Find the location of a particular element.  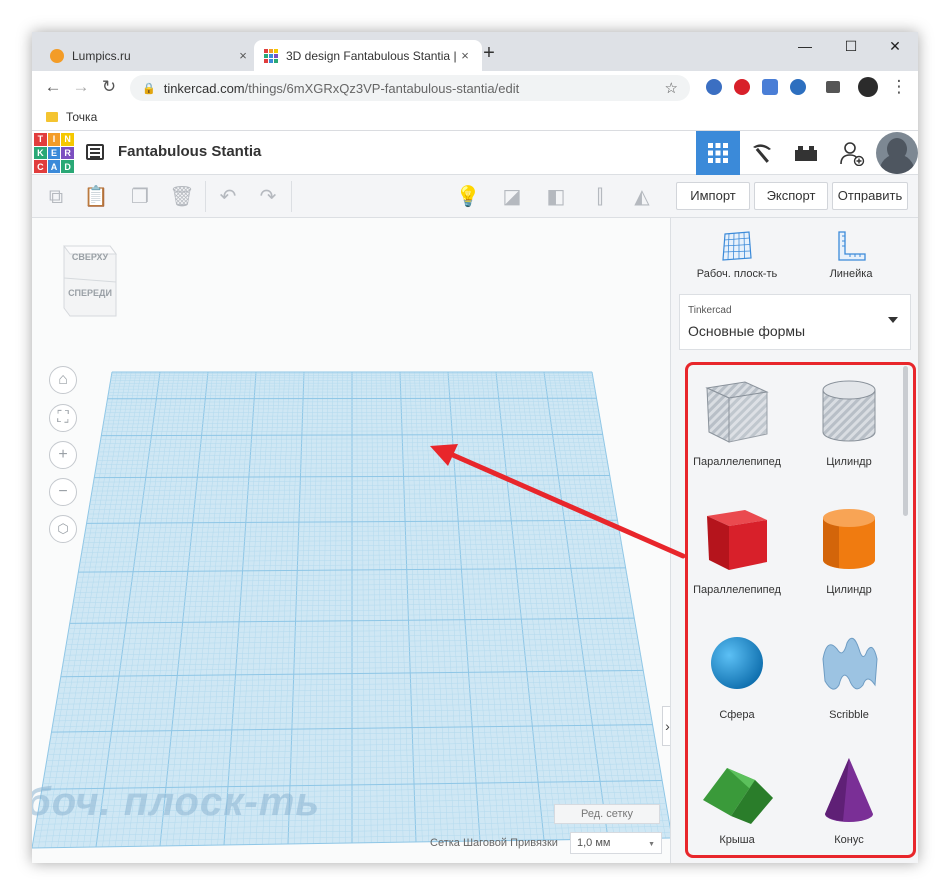

group-icon: ◪ is located at coordinates (512, 197).